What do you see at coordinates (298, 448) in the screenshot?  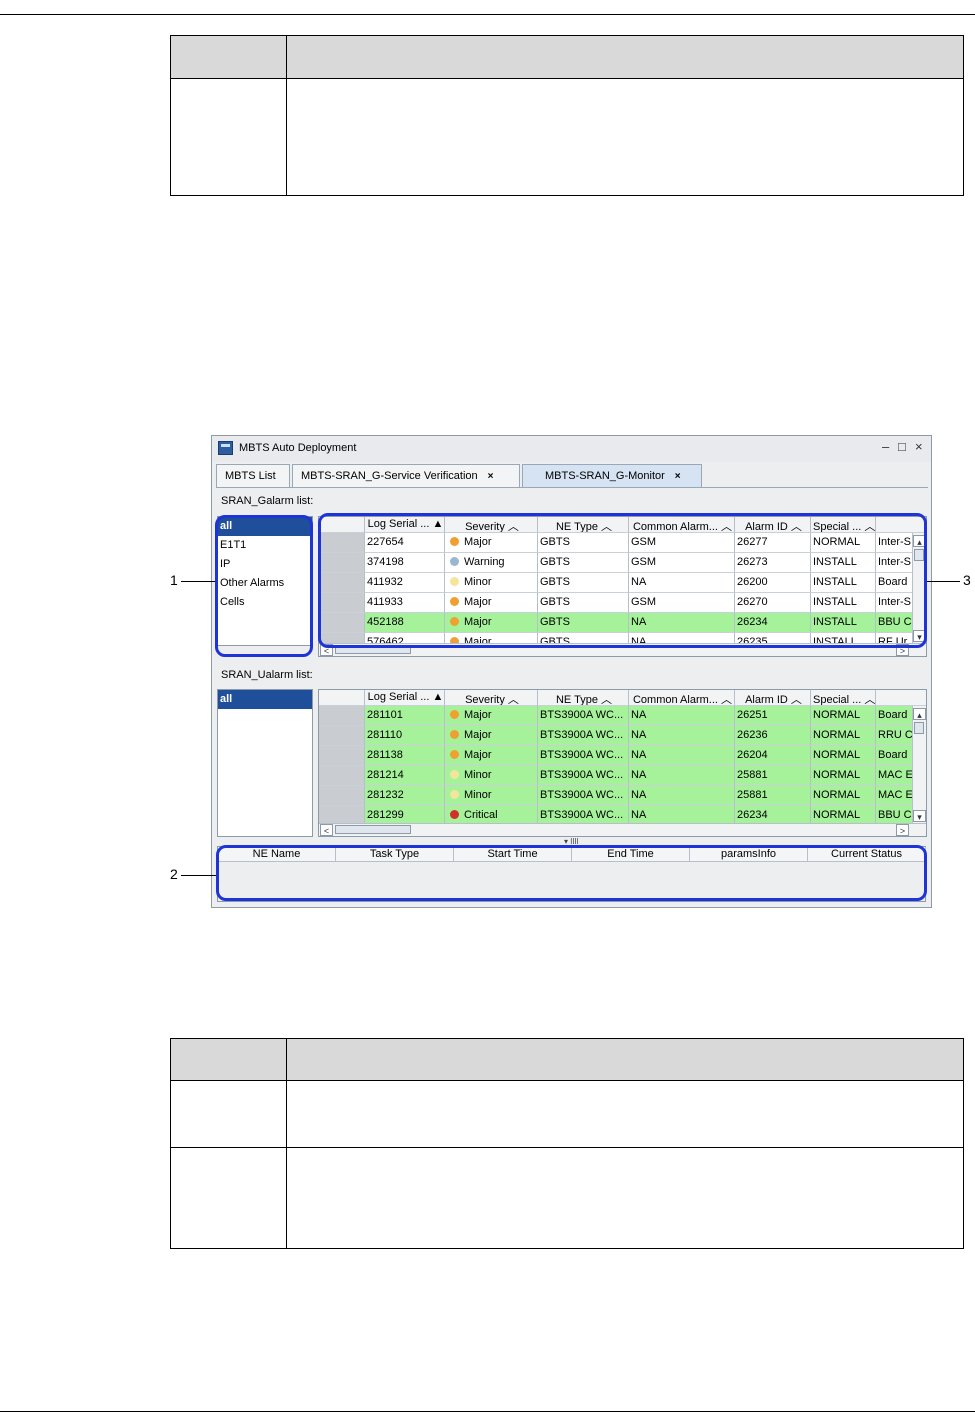 I see `window-title: MBTS Auto Deployment` at bounding box center [298, 448].